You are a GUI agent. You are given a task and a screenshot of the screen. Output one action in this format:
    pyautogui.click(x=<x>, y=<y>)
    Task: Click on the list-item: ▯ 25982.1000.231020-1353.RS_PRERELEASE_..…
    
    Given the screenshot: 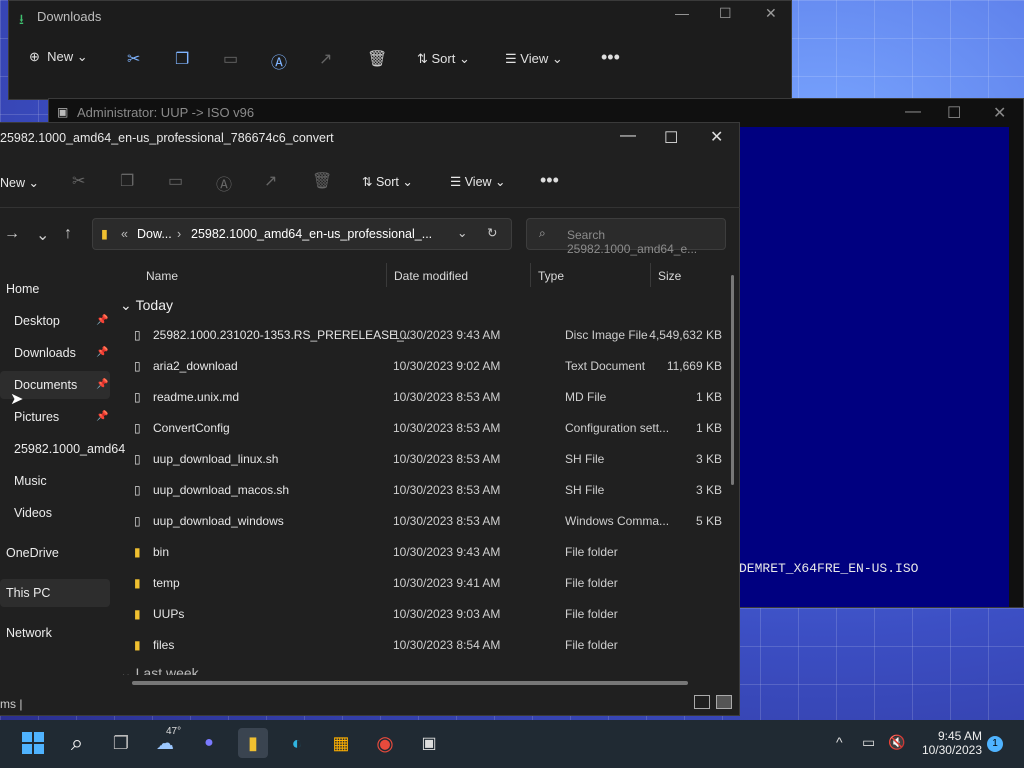 What is the action you would take?
    pyautogui.click(x=418, y=335)
    